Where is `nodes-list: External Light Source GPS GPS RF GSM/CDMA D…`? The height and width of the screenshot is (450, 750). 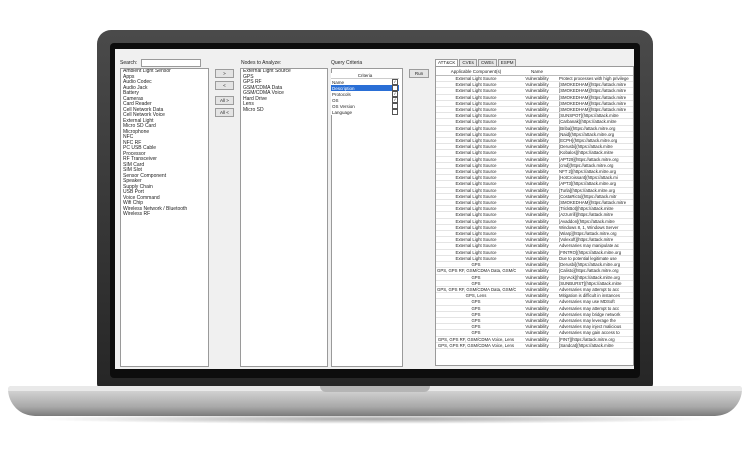 nodes-list: External Light Source GPS GPS RF GSM/CDMA D… is located at coordinates (284, 217).